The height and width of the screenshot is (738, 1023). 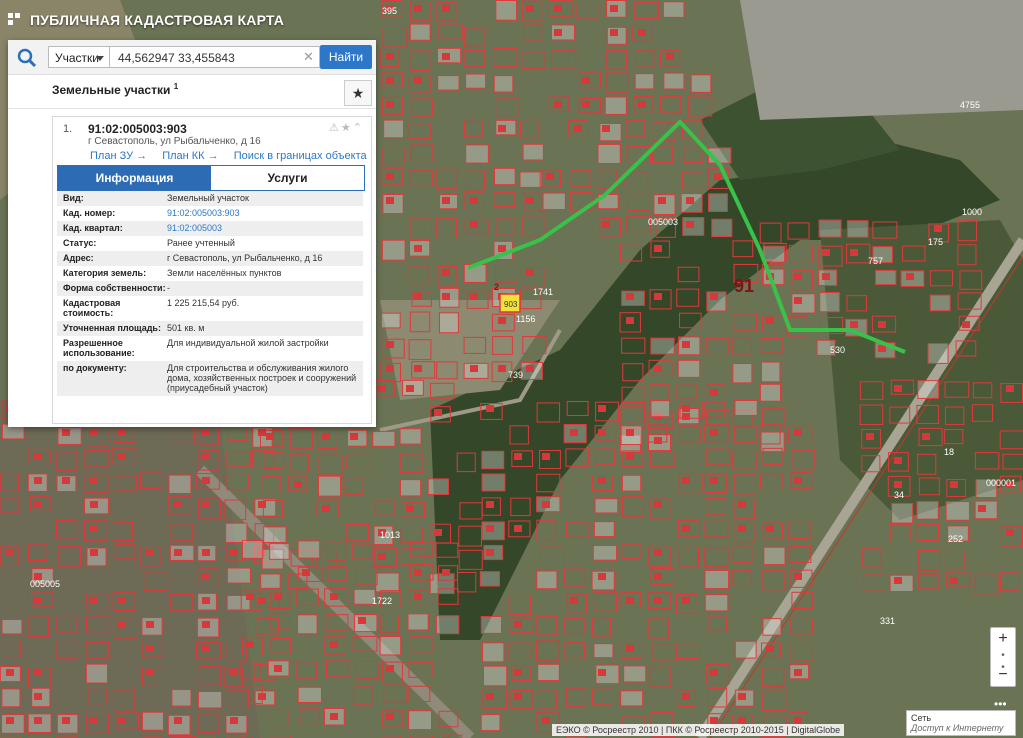 I want to click on attribute-value: 91:02:005003:903, so click(x=265, y=213).